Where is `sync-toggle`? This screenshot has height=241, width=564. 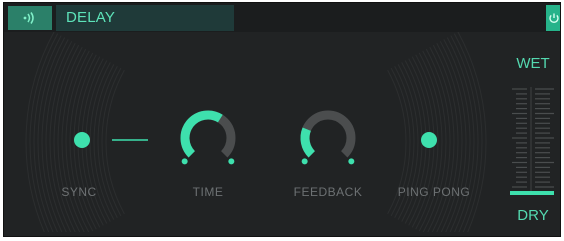 sync-toggle is located at coordinates (82, 140).